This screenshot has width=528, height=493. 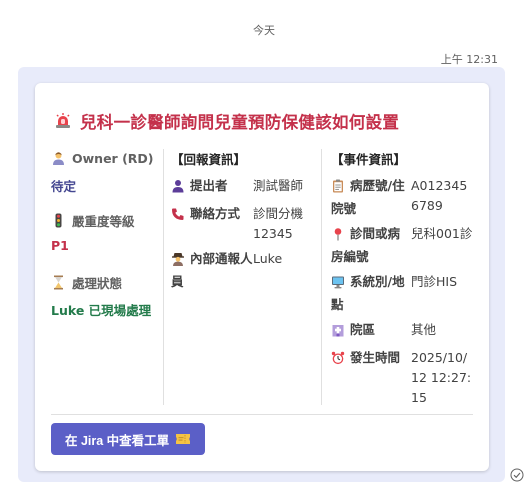 What do you see at coordinates (406, 378) in the screenshot?
I see `event-row-occurred-time: 發生時間 2025/10/12 12:27:15` at bounding box center [406, 378].